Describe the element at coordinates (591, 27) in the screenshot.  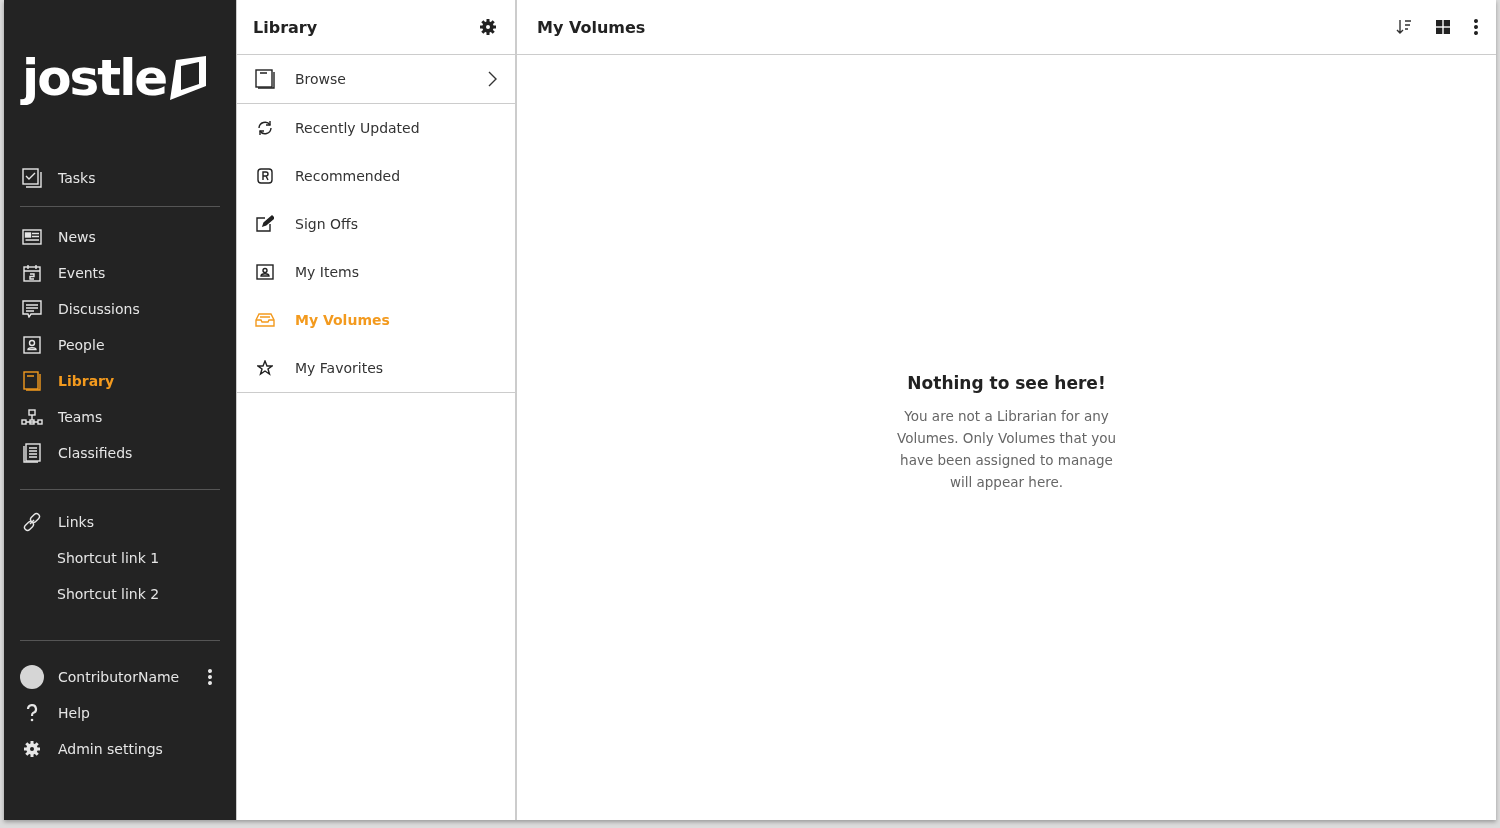
I see `page-title: My Volumes` at that location.